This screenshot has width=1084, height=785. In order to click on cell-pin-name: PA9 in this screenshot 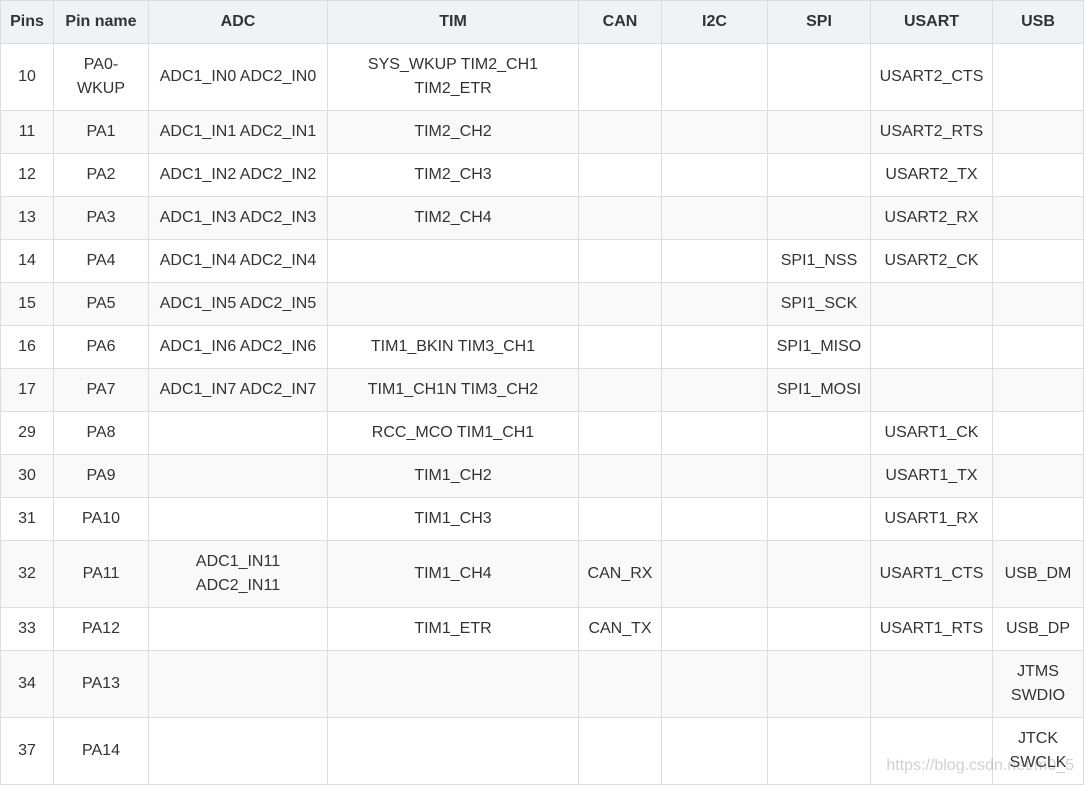, I will do `click(101, 476)`.